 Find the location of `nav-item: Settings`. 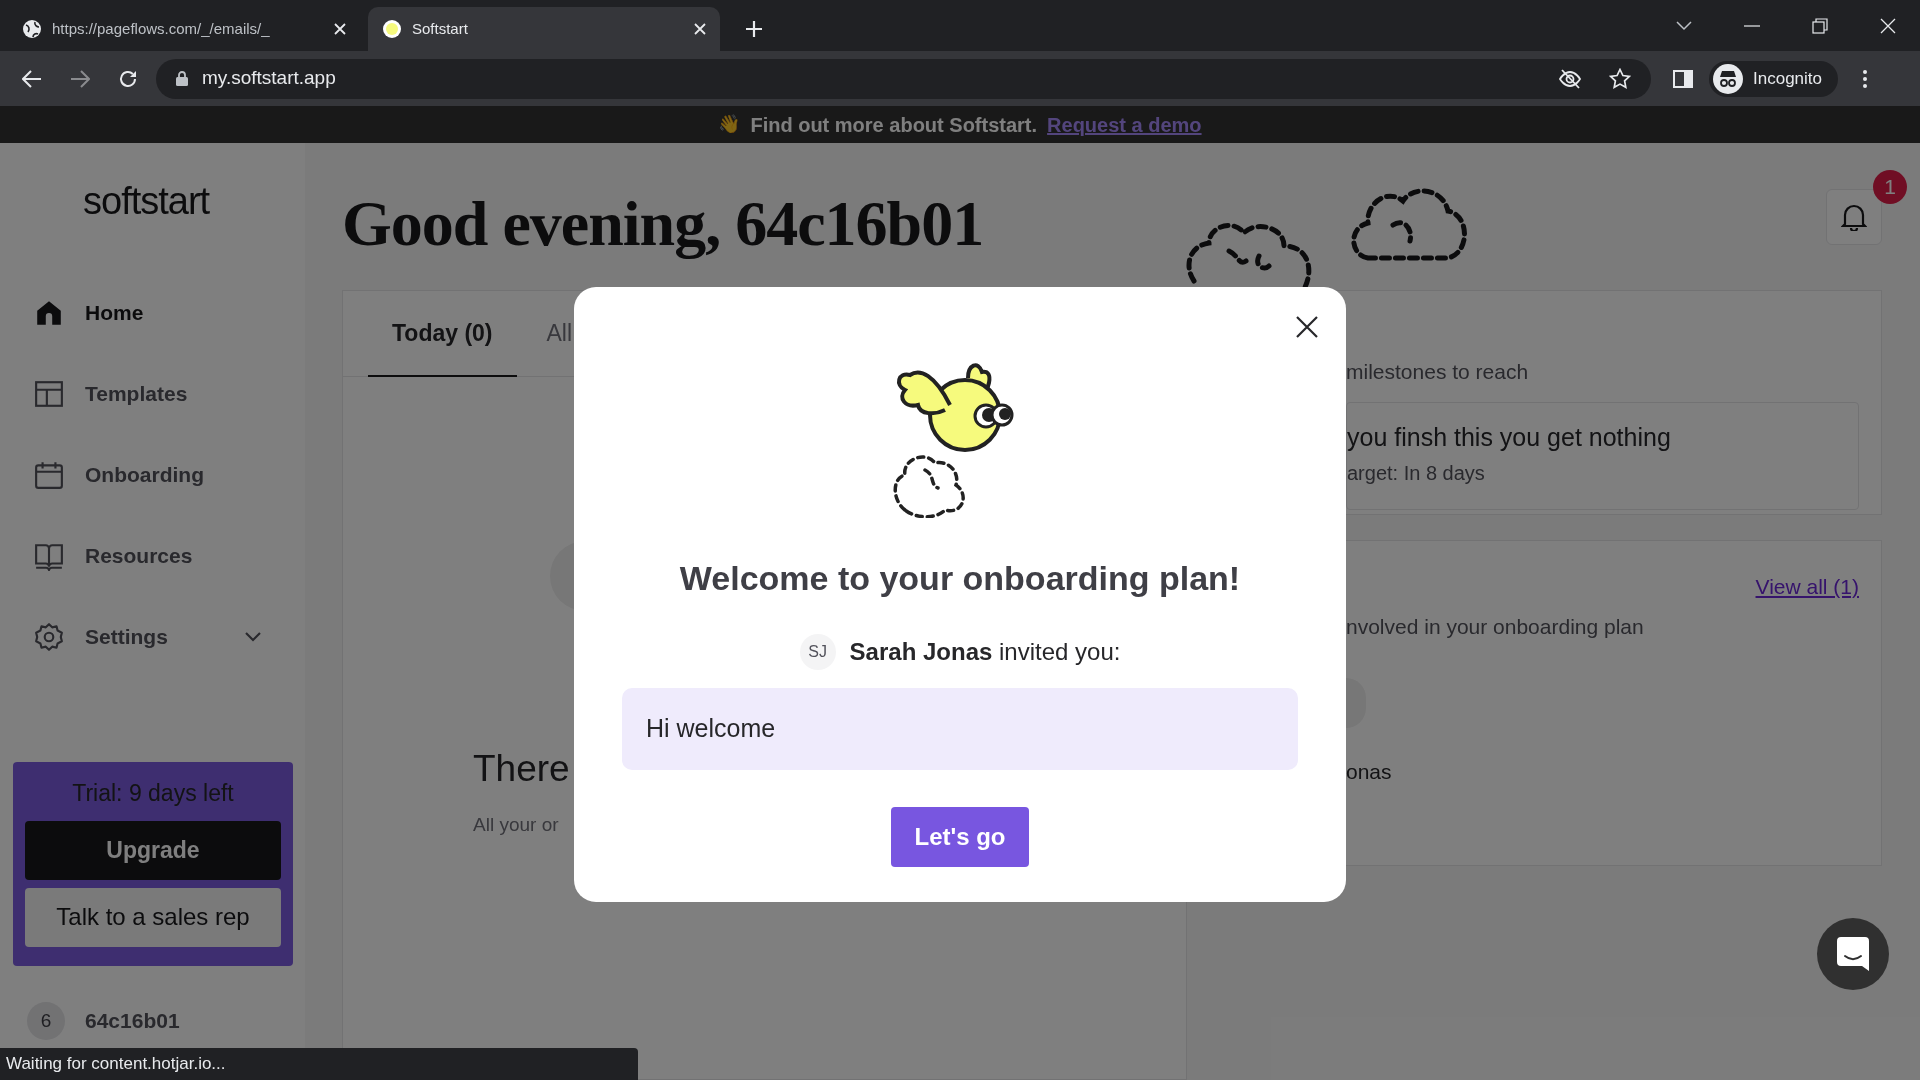

nav-item: Settings is located at coordinates (152, 636).